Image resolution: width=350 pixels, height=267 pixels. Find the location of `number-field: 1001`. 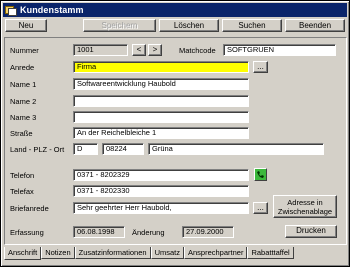

number-field: 1001 is located at coordinates (100, 50).